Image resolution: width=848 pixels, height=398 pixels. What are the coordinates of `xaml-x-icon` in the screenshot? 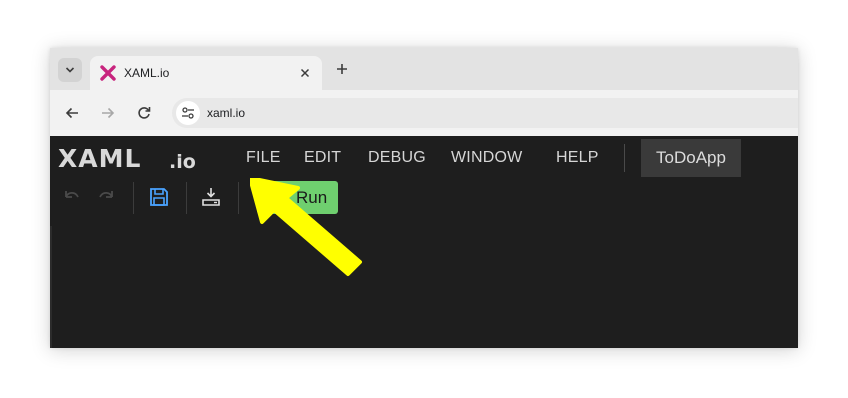 It's located at (108, 73).